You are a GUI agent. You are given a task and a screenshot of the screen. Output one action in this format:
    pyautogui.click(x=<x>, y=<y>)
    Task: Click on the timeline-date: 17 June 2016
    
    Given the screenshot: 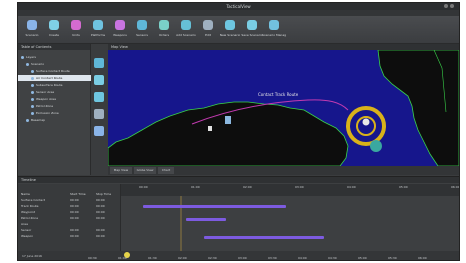 What is the action you would take?
    pyautogui.click(x=32, y=256)
    